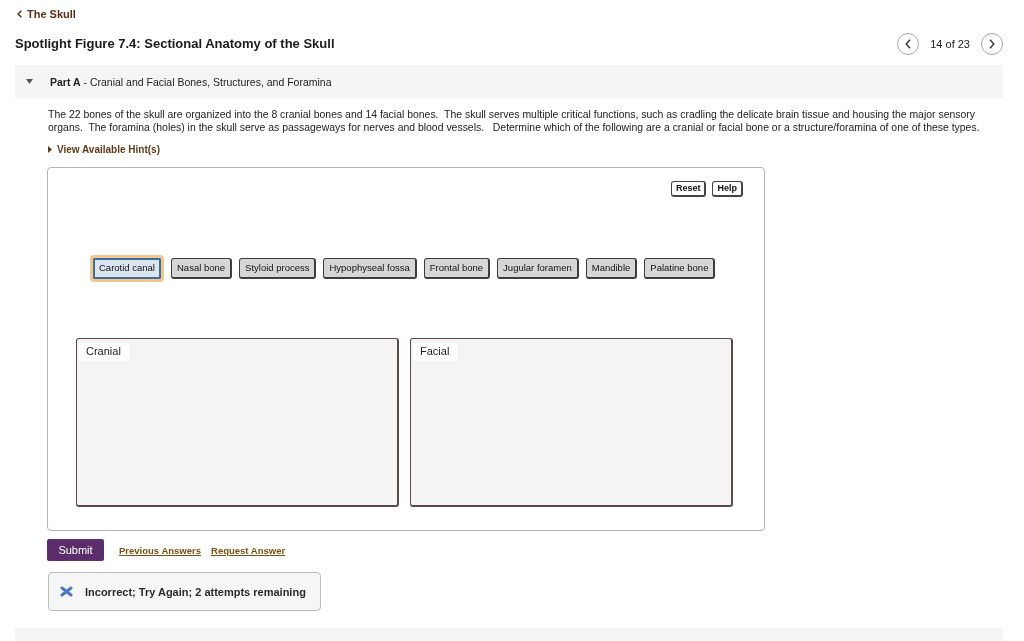  What do you see at coordinates (104, 352) in the screenshot?
I see `drop-zone-label: Cranial` at bounding box center [104, 352].